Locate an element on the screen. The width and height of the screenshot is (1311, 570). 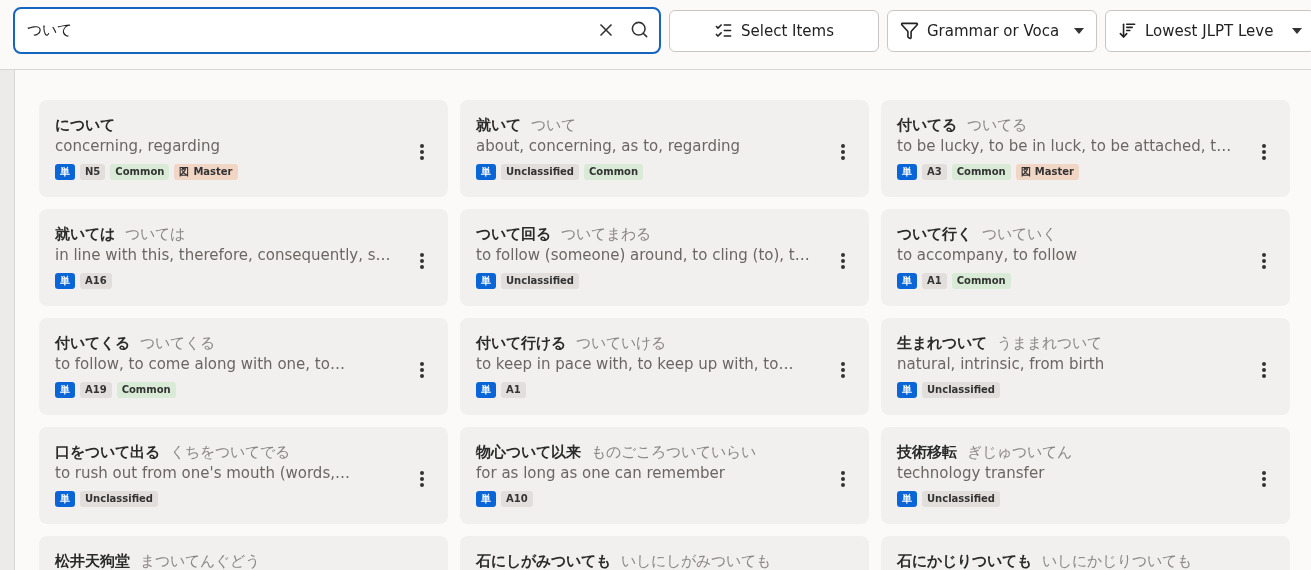
word-reading: ついていく is located at coordinates (1019, 234).